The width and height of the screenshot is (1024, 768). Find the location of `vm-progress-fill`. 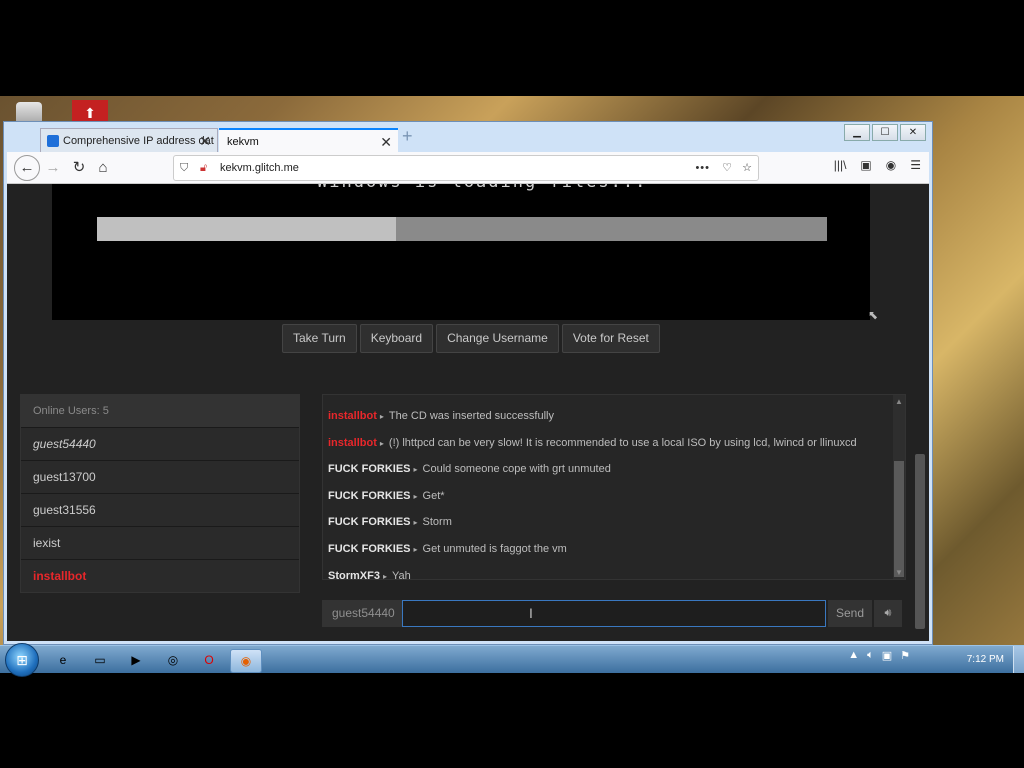

vm-progress-fill is located at coordinates (247, 229).